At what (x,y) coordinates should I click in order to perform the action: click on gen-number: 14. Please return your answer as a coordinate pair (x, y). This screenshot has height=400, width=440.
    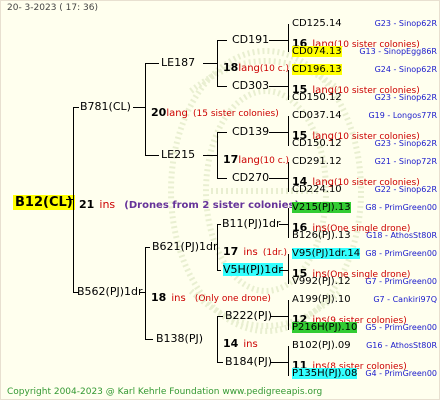
    Looking at the image, I should click on (231, 343).